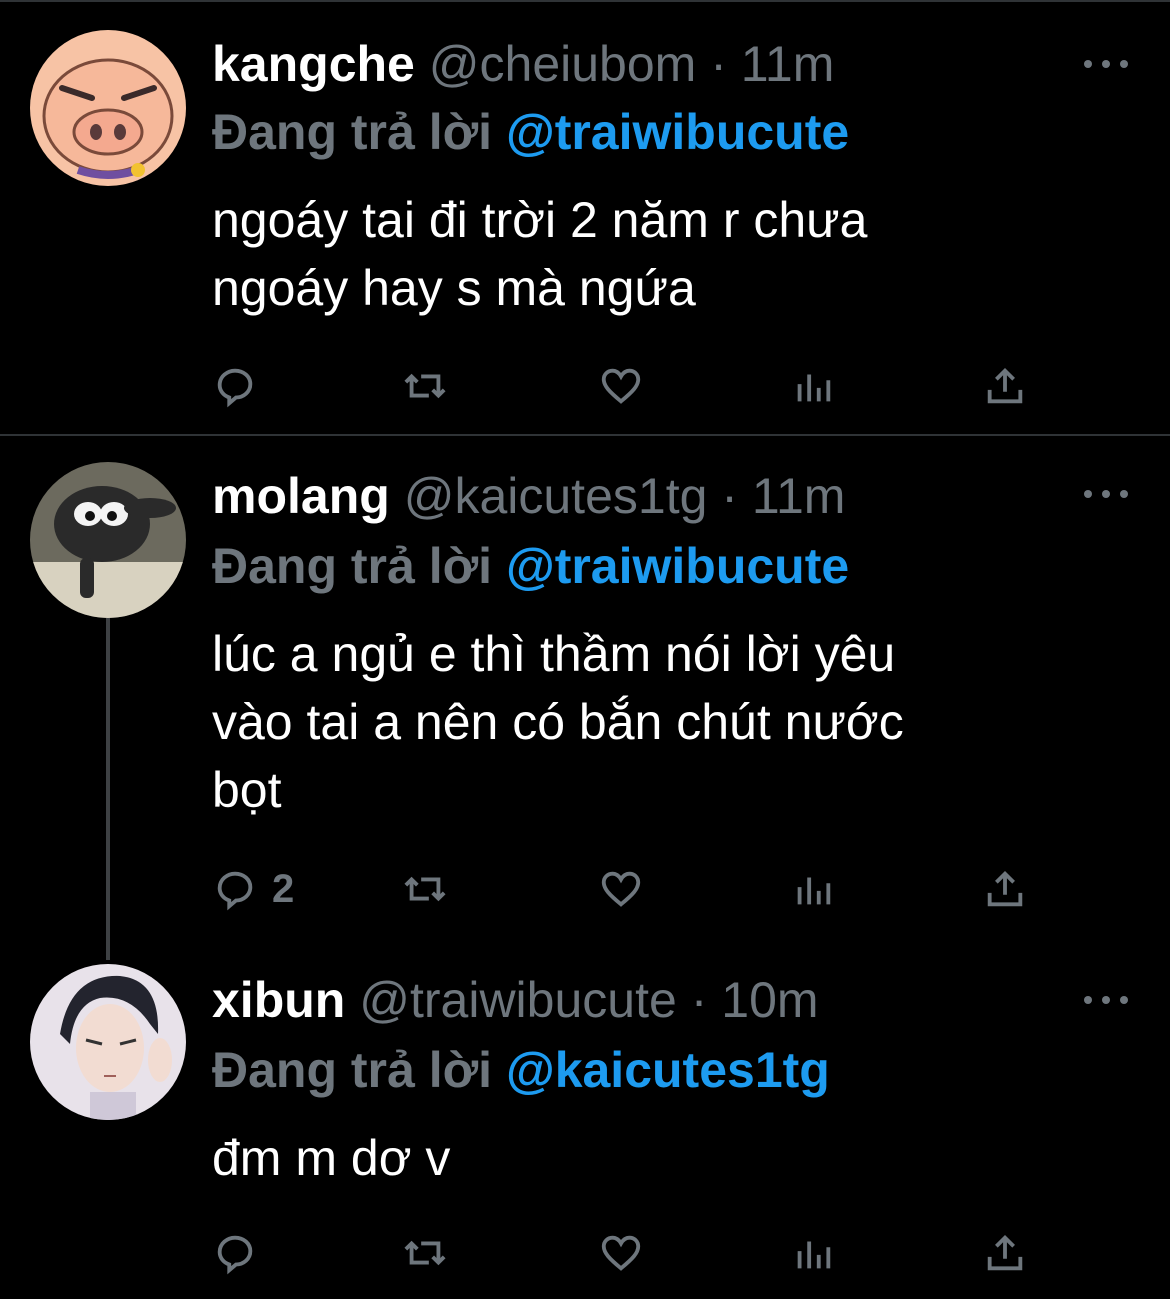  I want to click on thread-connector, so click(108, 789).